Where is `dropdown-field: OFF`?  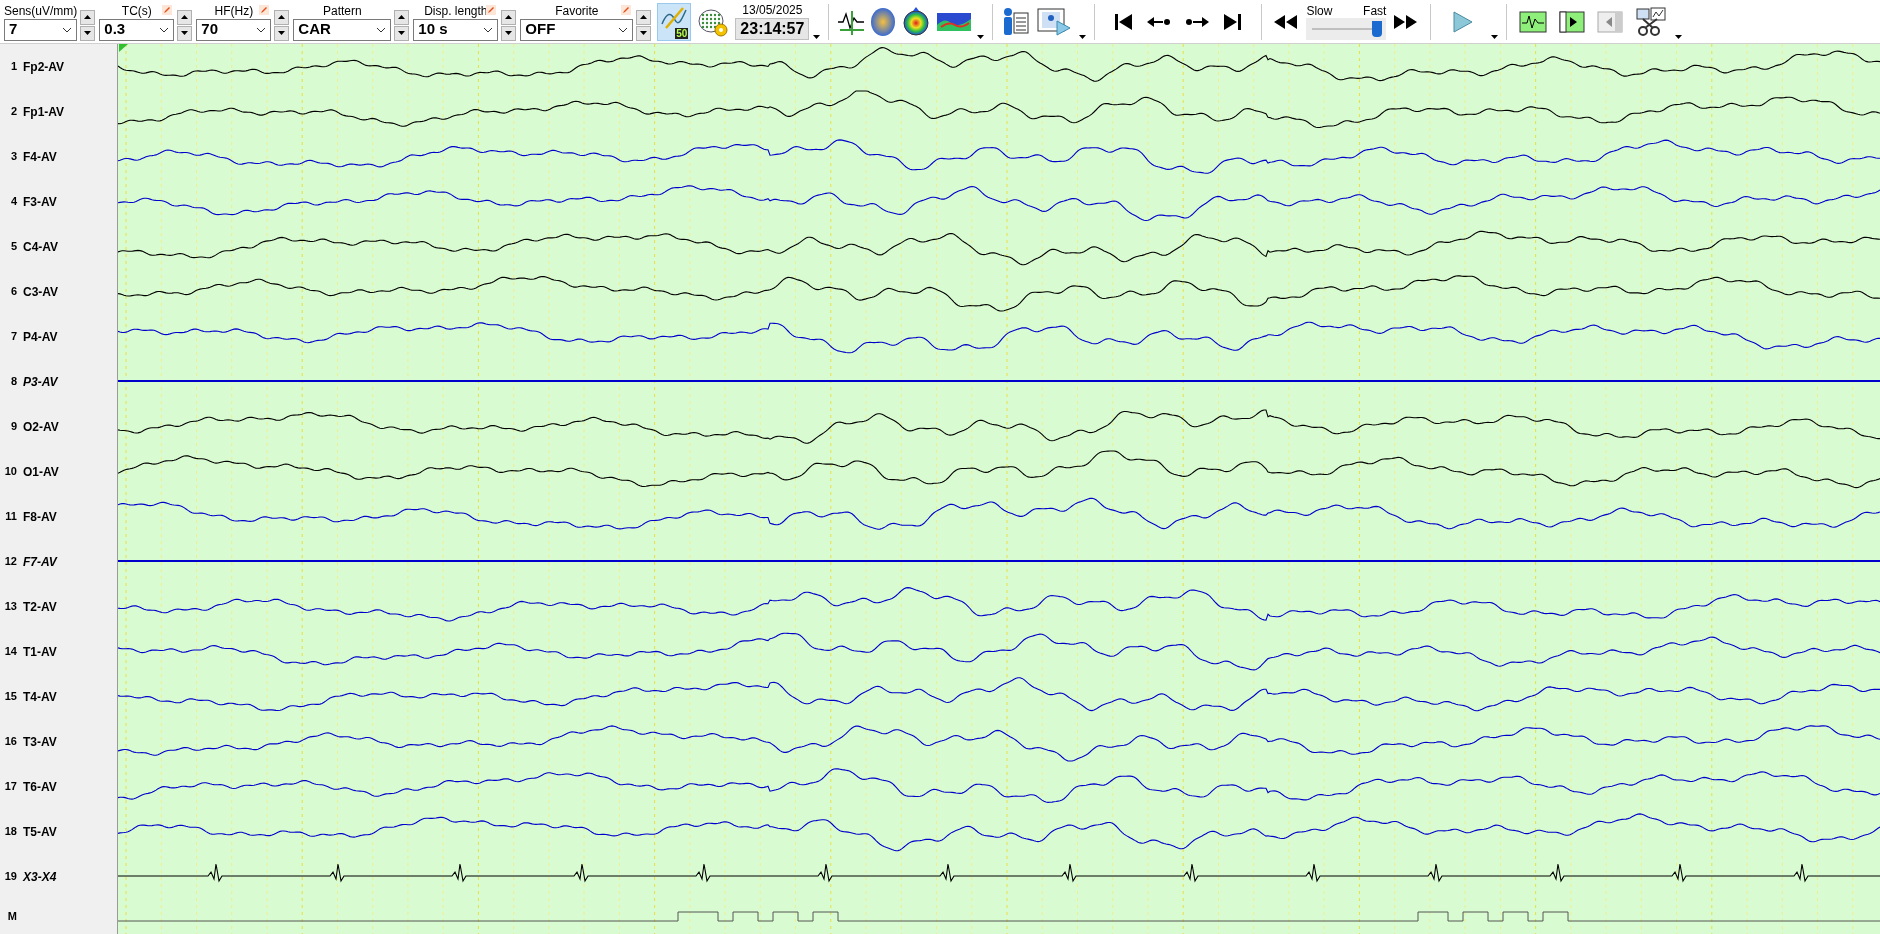 dropdown-field: OFF is located at coordinates (577, 29).